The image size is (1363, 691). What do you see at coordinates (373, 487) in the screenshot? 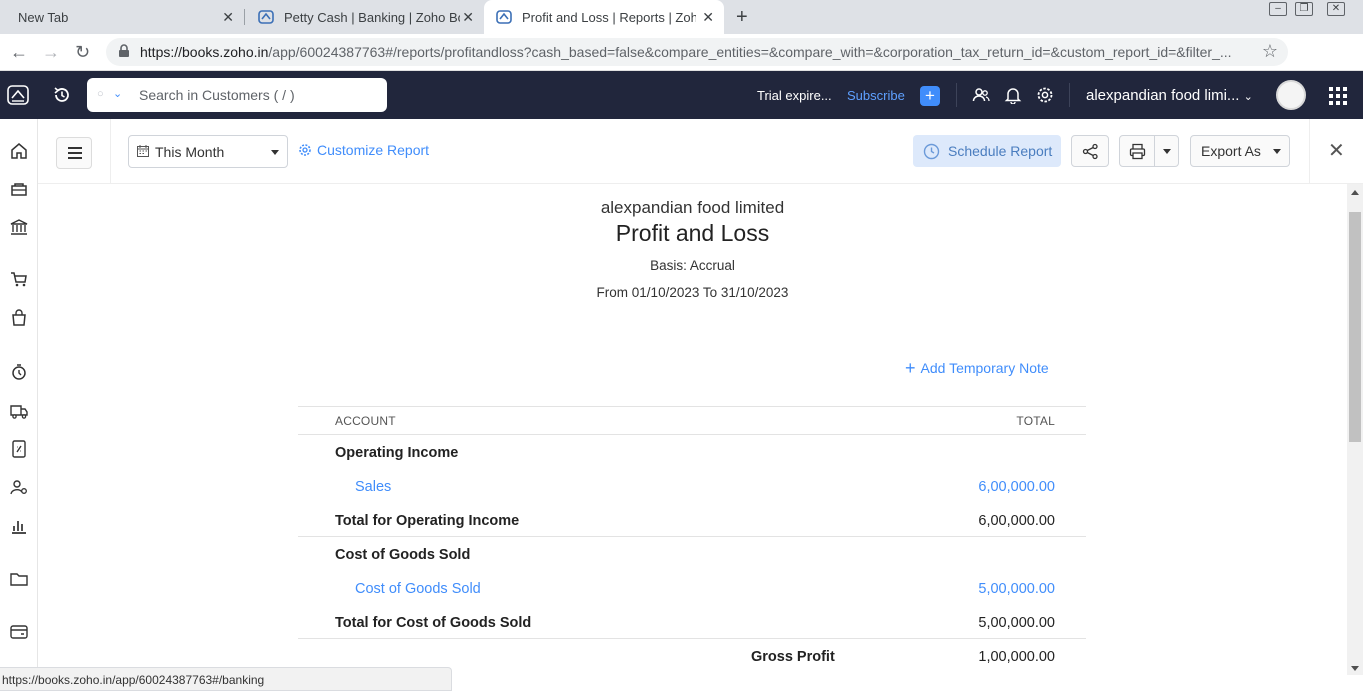
I see `account-link: Sales` at bounding box center [373, 487].